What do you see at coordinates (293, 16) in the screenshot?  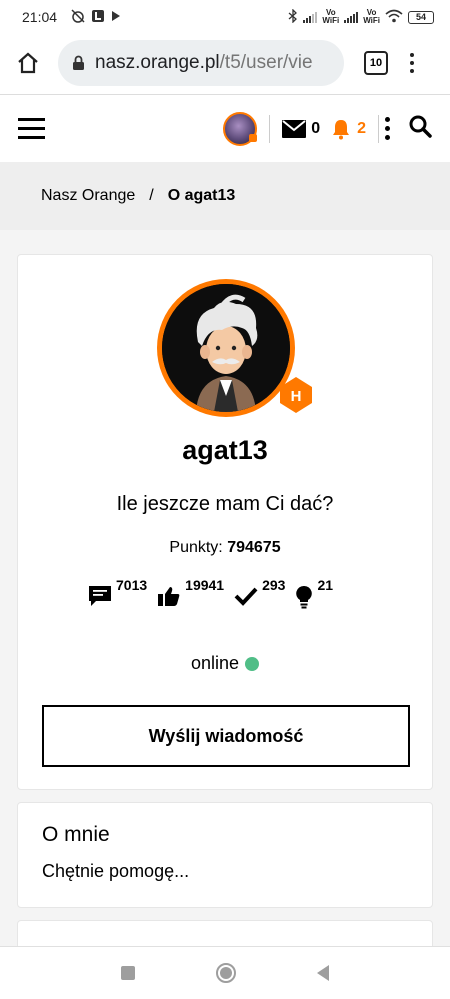 I see `bluetooth-icon` at bounding box center [293, 16].